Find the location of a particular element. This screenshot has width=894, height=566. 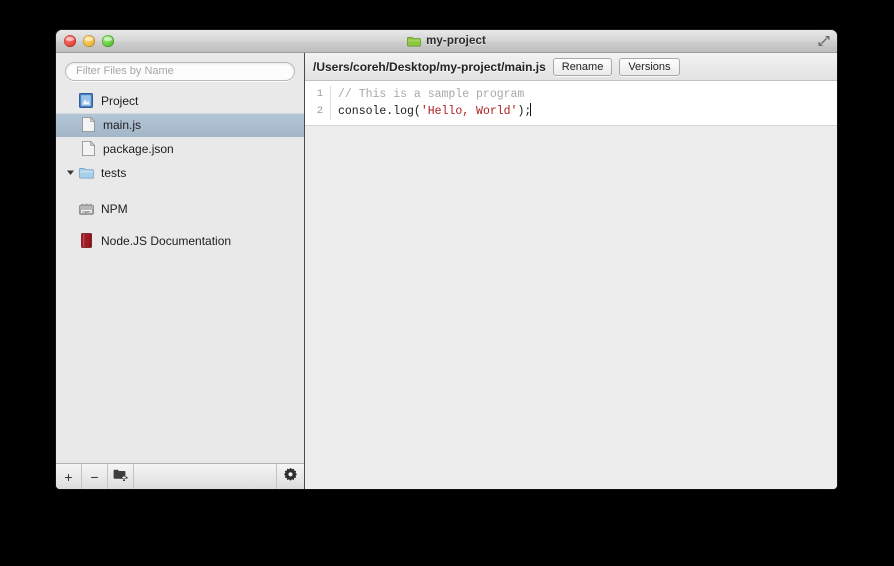

window-titlebar: my-project is located at coordinates (446, 41).